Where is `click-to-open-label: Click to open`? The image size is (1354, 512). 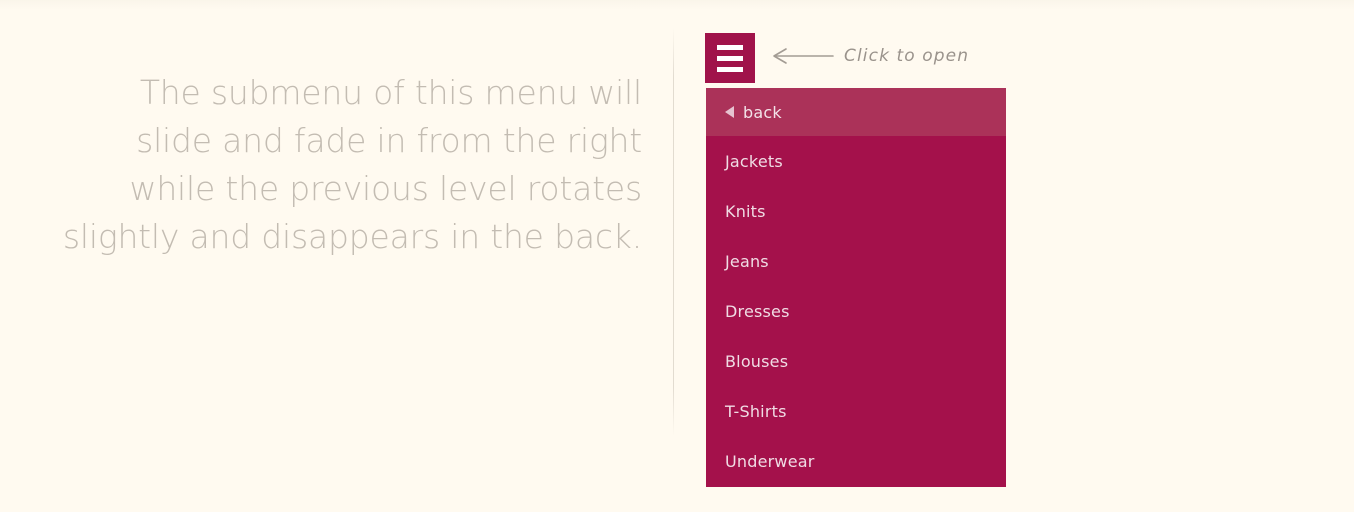 click-to-open-label: Click to open is located at coordinates (907, 56).